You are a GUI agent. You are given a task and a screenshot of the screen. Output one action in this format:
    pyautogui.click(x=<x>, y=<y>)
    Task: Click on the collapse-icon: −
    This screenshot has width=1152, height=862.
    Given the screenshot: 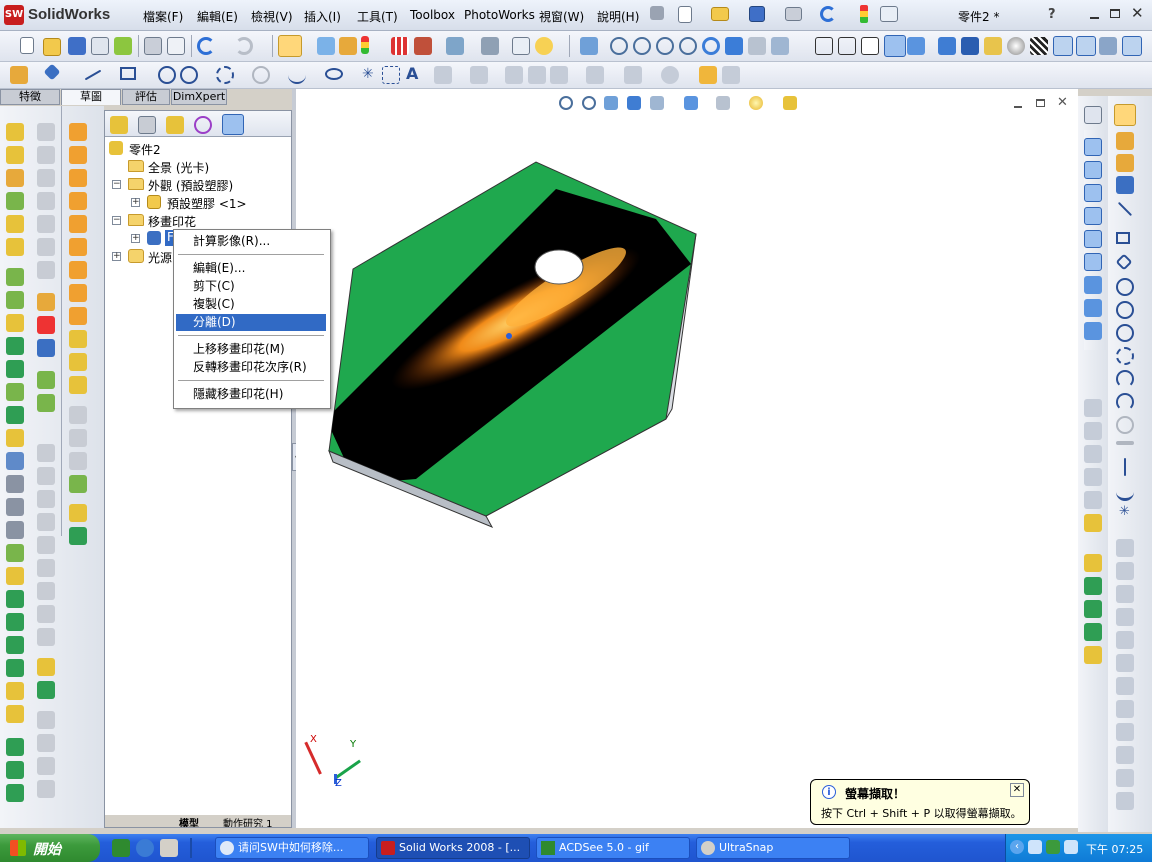 What is the action you would take?
    pyautogui.click(x=116, y=220)
    